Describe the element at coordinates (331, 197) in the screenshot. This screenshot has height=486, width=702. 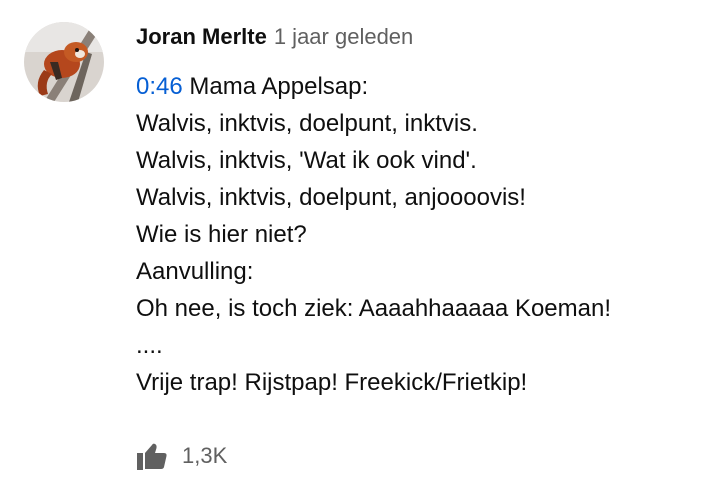
I see `comment-line: Walvis, inktvis, doelpunt, anjoooovis!` at that location.